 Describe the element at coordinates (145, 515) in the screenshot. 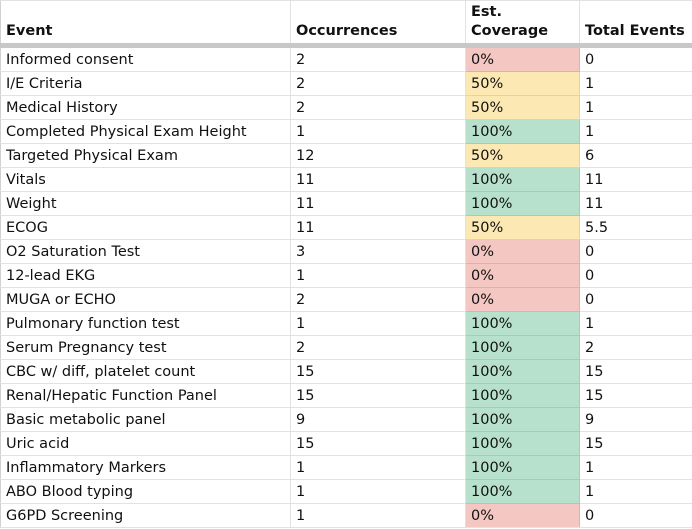

I see `cell-event: G6PD Screening` at that location.